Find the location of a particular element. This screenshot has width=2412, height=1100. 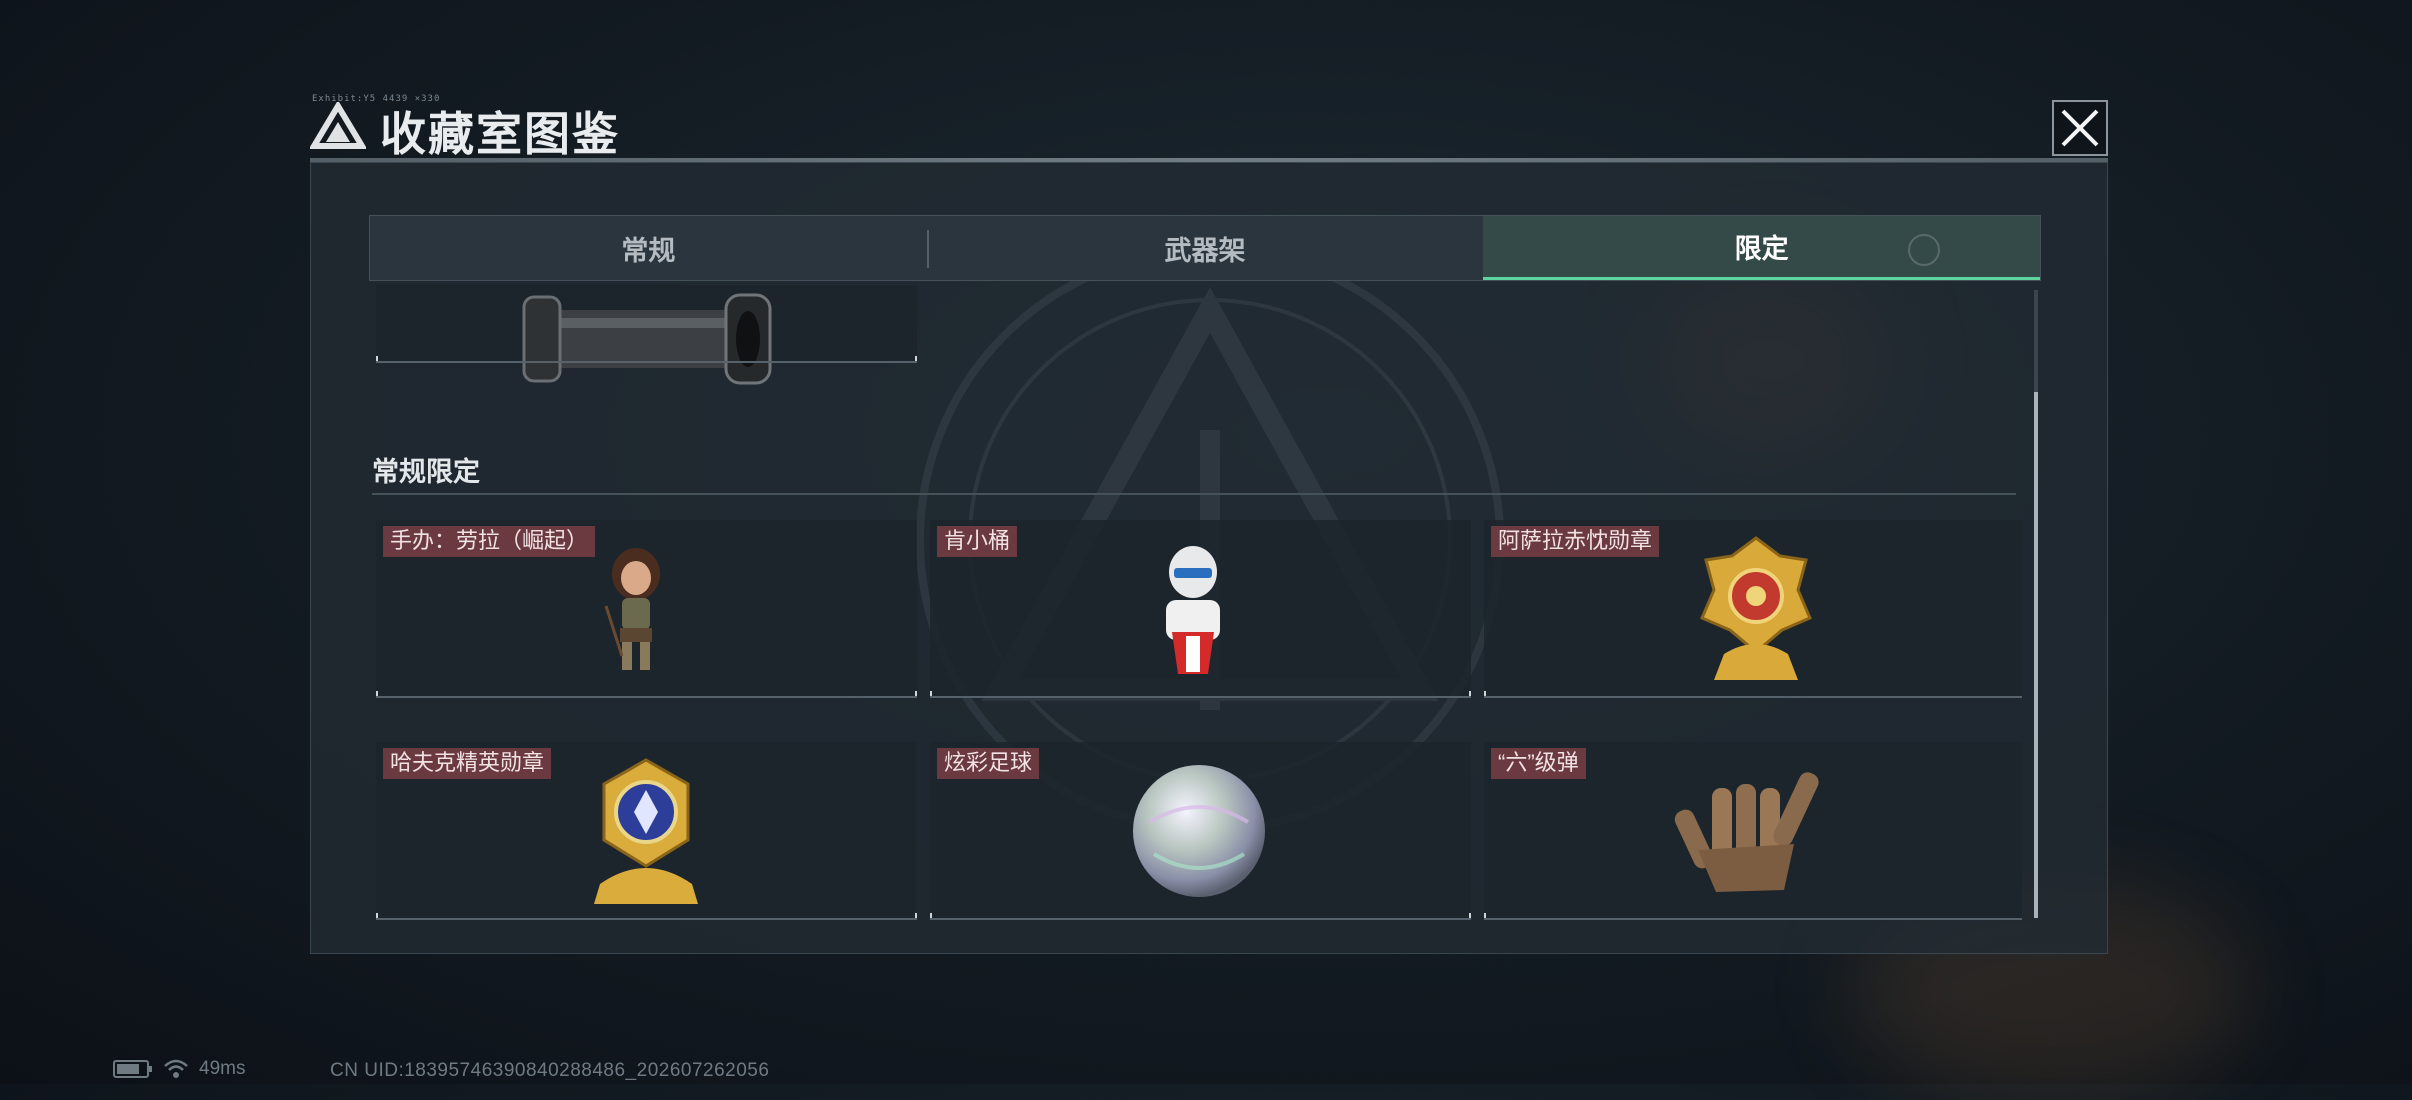

item-label: 阿萨拉赤忱勋章 is located at coordinates (1575, 541).